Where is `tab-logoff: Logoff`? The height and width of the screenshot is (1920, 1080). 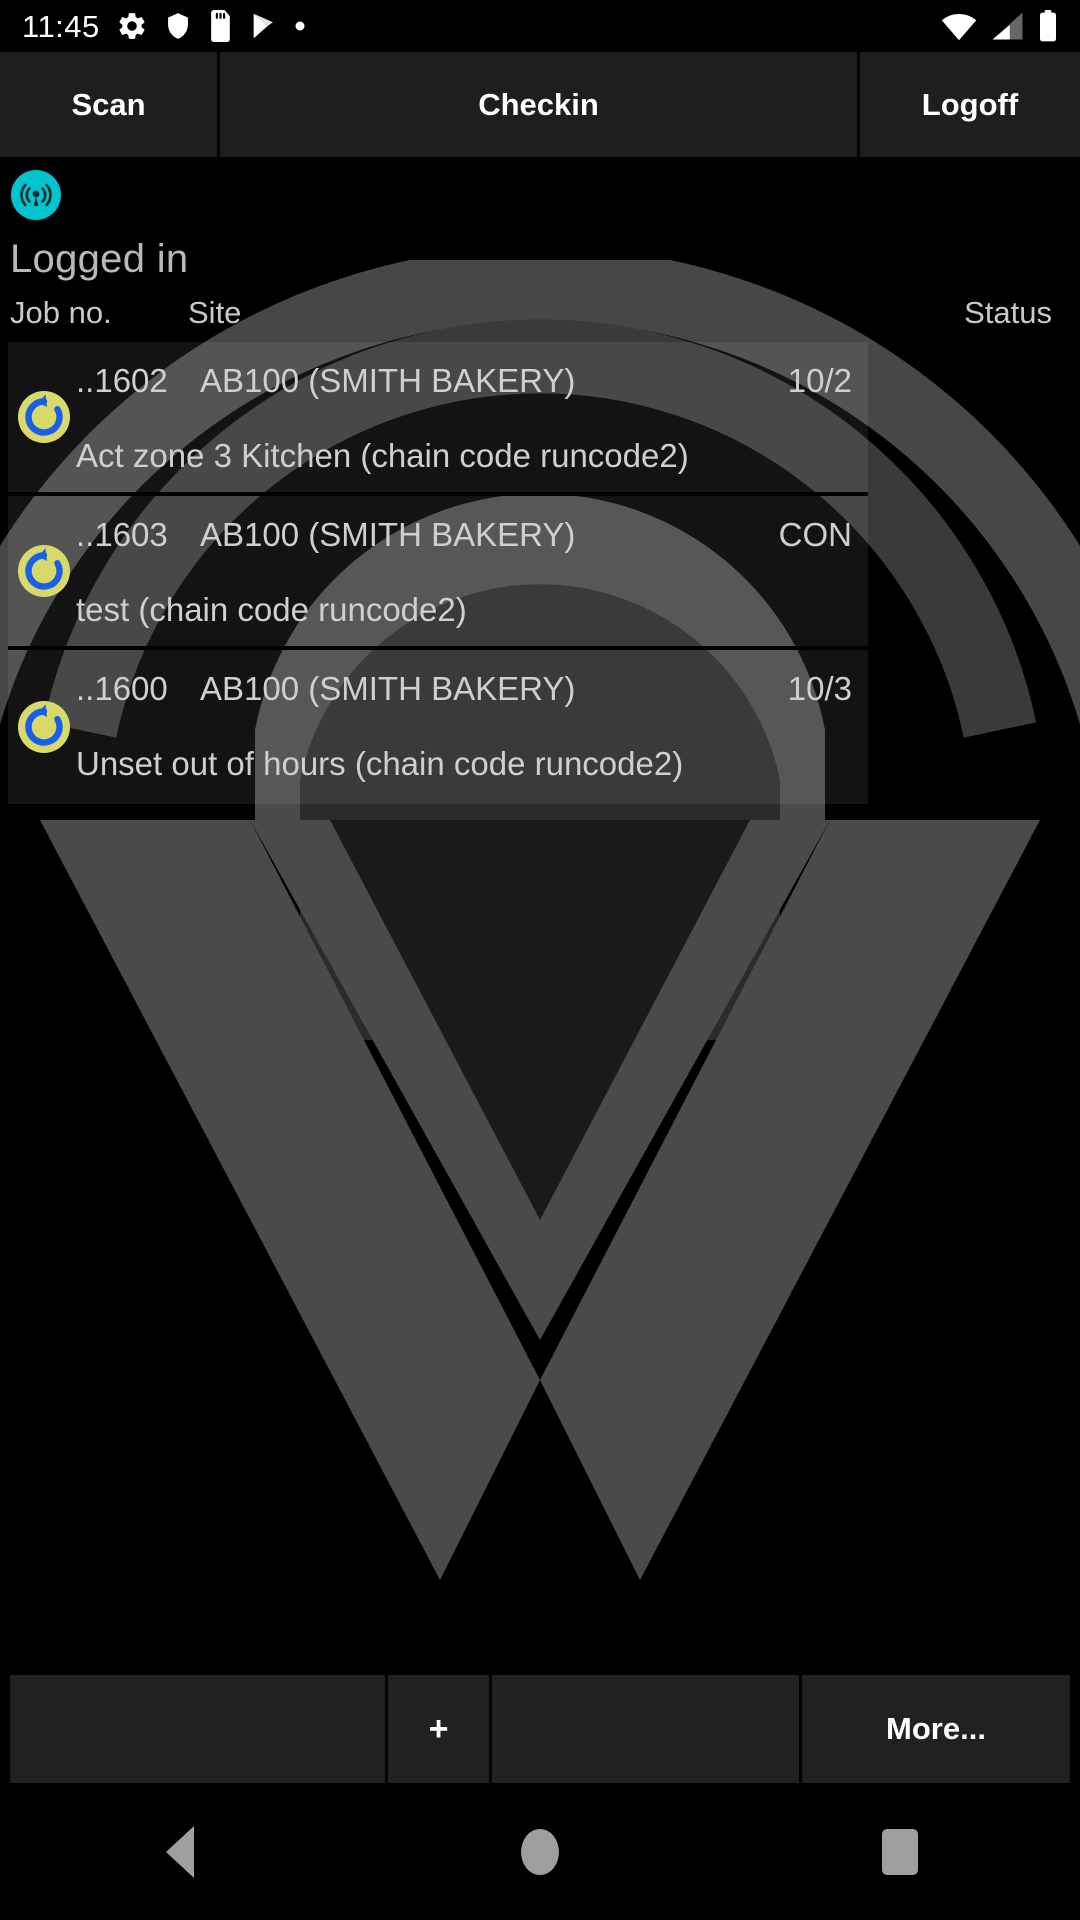 tab-logoff: Logoff is located at coordinates (970, 104).